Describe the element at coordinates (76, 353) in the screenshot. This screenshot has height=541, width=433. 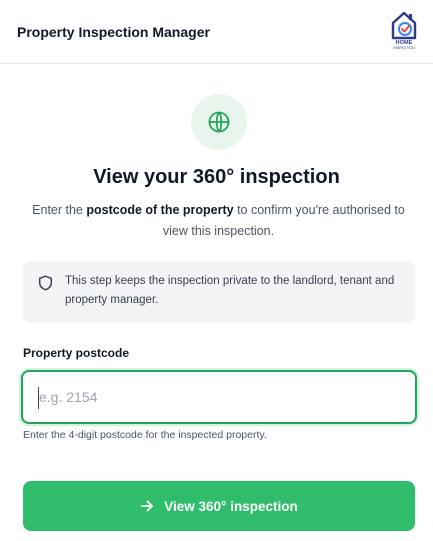
I see `postcode-label: Property postcode` at that location.